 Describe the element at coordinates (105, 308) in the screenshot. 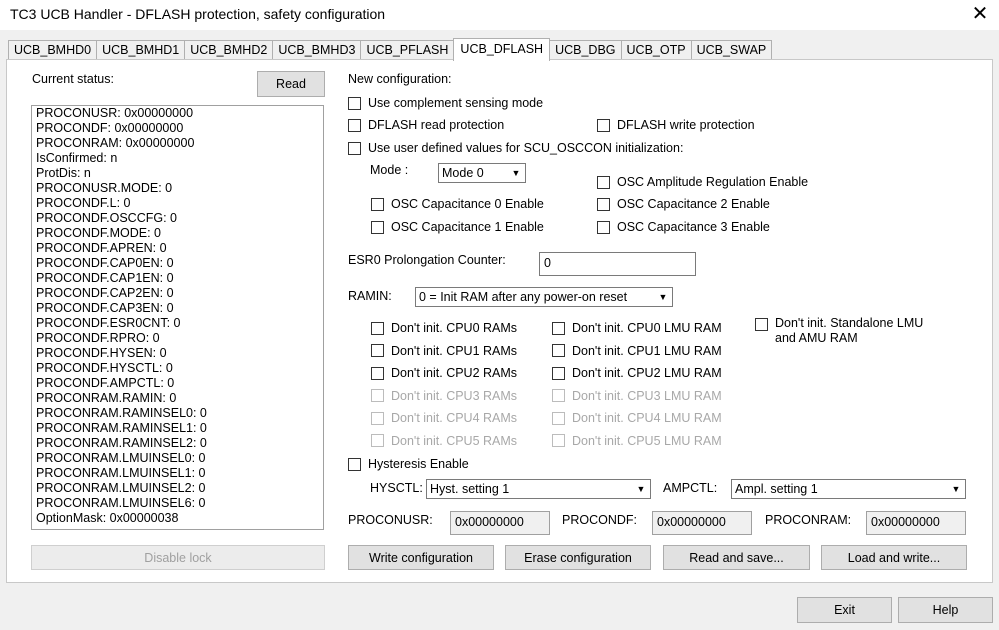

I see `status-line: PROCONDF.CAP3EN: 0` at that location.